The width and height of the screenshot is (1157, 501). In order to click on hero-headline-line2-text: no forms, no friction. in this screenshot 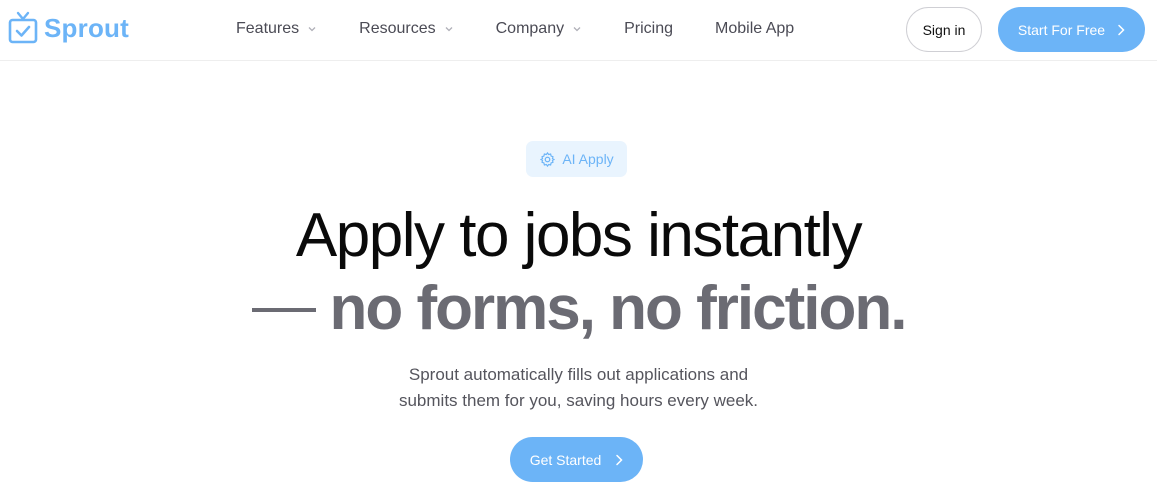, I will do `click(618, 308)`.